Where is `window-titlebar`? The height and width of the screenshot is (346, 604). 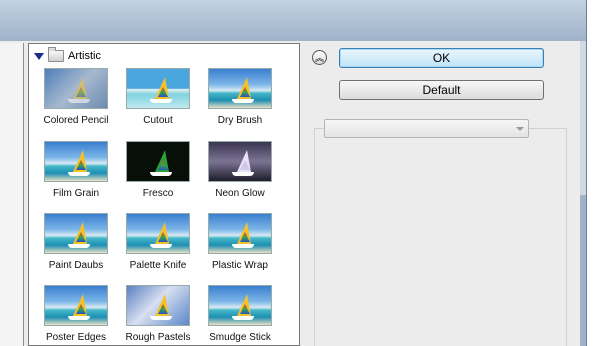 window-titlebar is located at coordinates (293, 20).